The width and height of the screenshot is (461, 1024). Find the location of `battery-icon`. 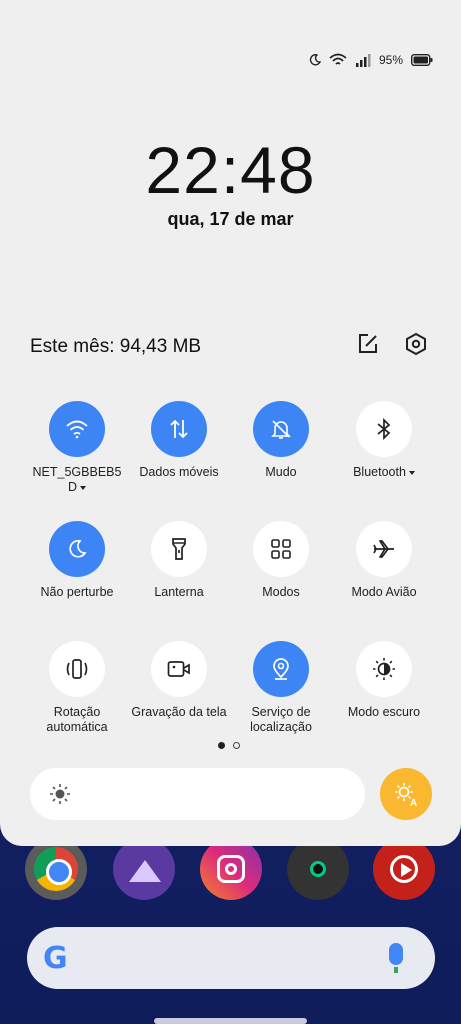

battery-icon is located at coordinates (422, 60).